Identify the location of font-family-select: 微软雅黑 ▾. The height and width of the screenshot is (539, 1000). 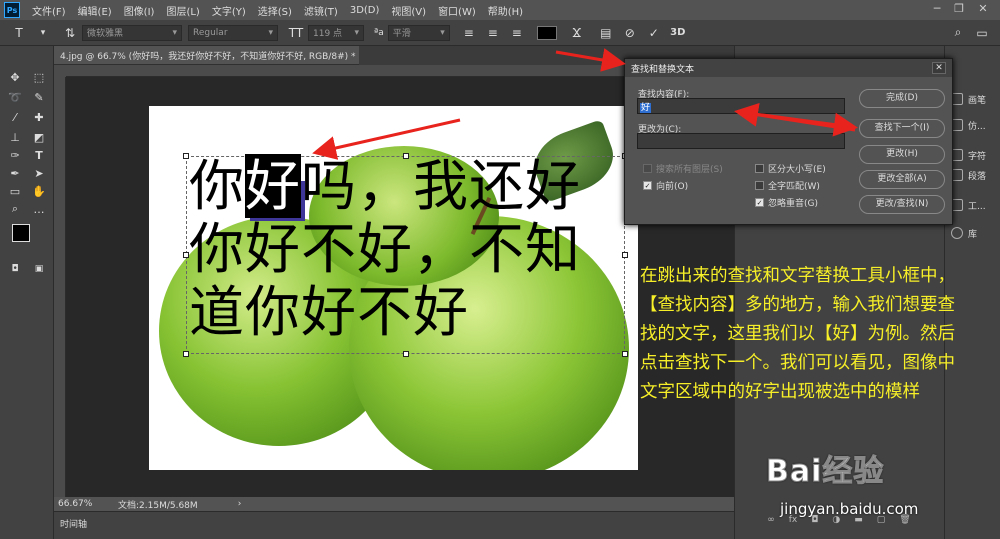
(132, 32).